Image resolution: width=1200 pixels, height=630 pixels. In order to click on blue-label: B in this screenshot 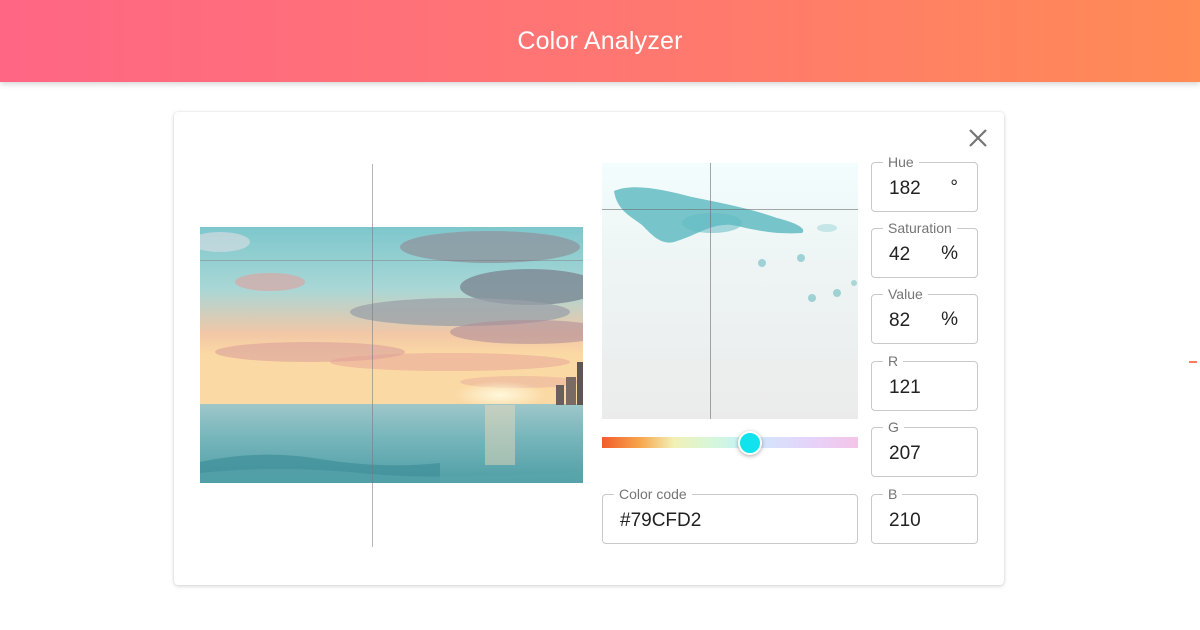, I will do `click(893, 494)`.